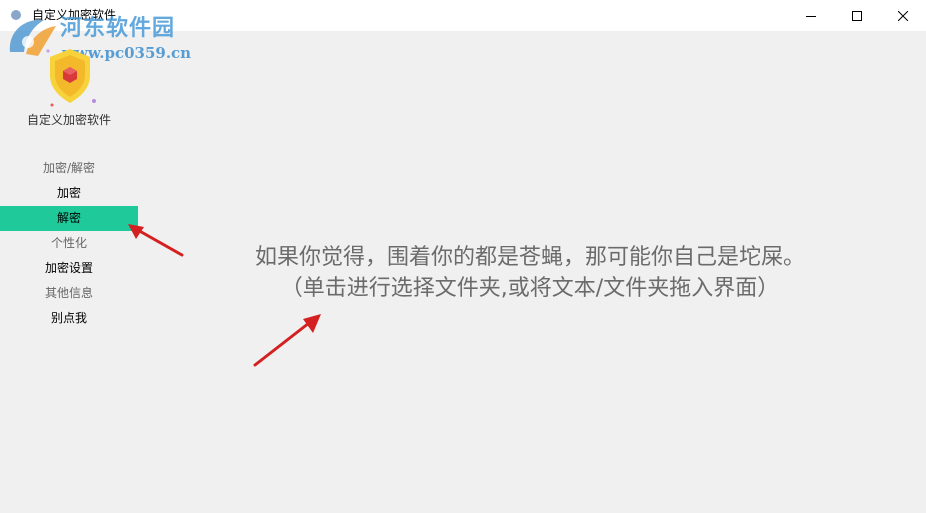 The image size is (926, 513). I want to click on minimize-icon, so click(811, 16).